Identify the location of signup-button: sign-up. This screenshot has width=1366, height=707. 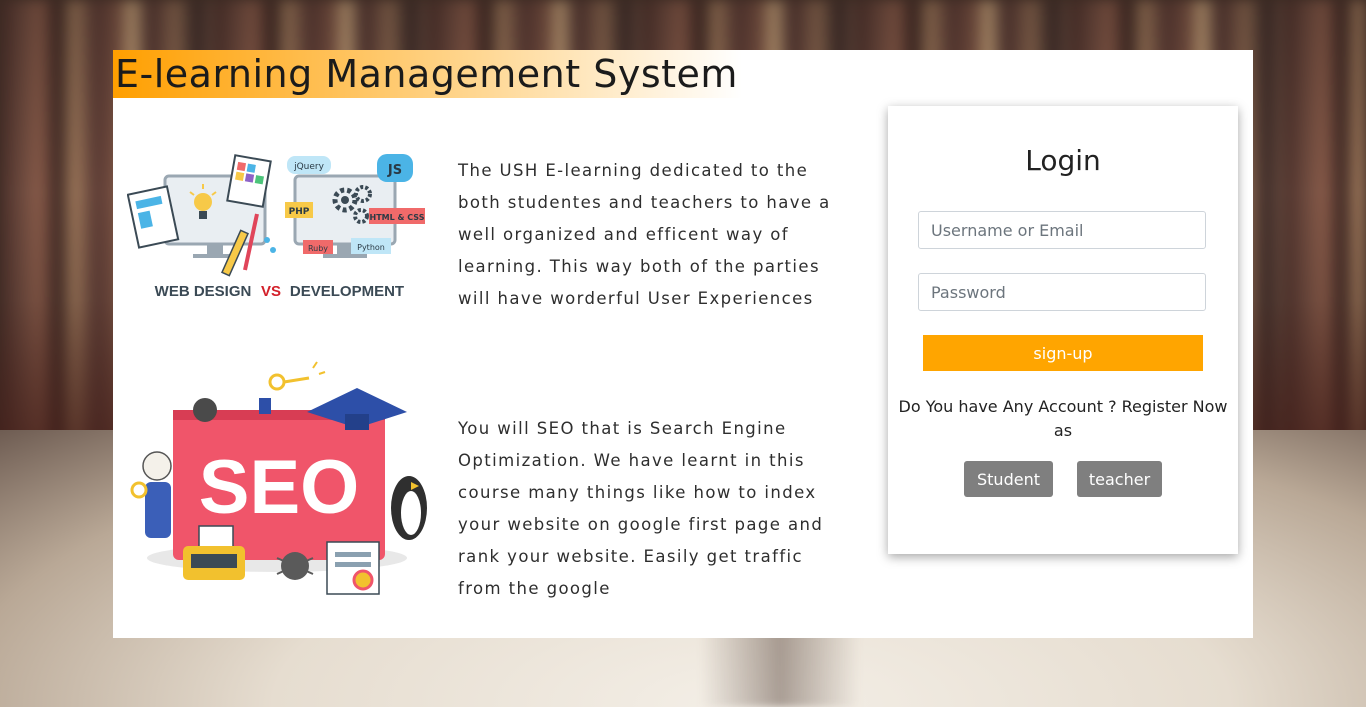
(1063, 353).